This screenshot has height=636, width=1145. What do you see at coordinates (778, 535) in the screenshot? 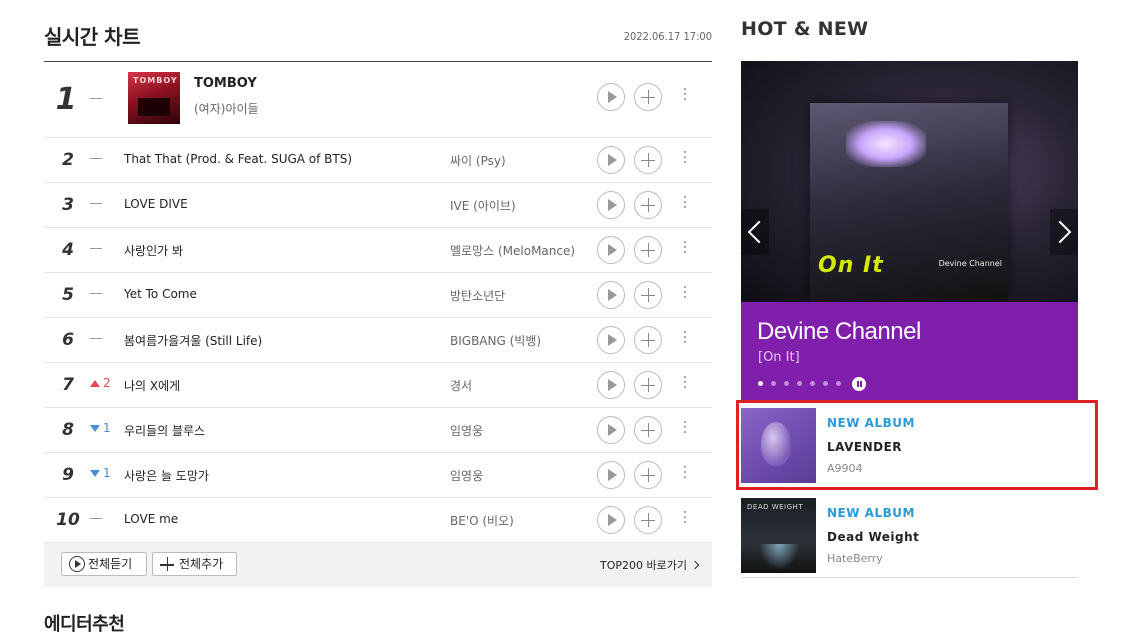
I see `album-cover: DEAD WEIGHT` at bounding box center [778, 535].